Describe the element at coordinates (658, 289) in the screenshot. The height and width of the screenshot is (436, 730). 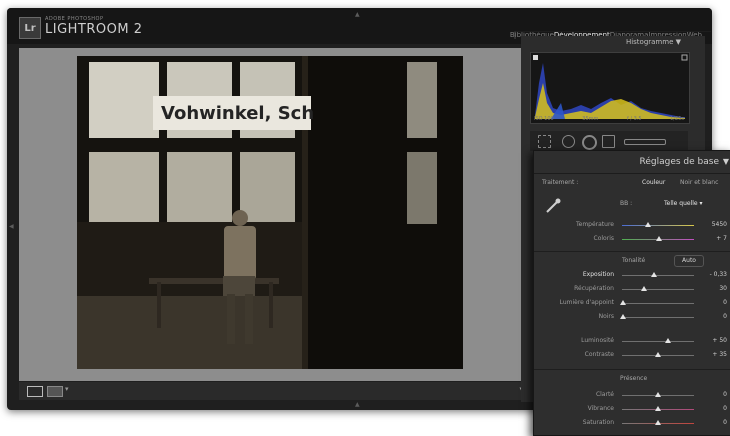
I see `recovery-track` at that location.